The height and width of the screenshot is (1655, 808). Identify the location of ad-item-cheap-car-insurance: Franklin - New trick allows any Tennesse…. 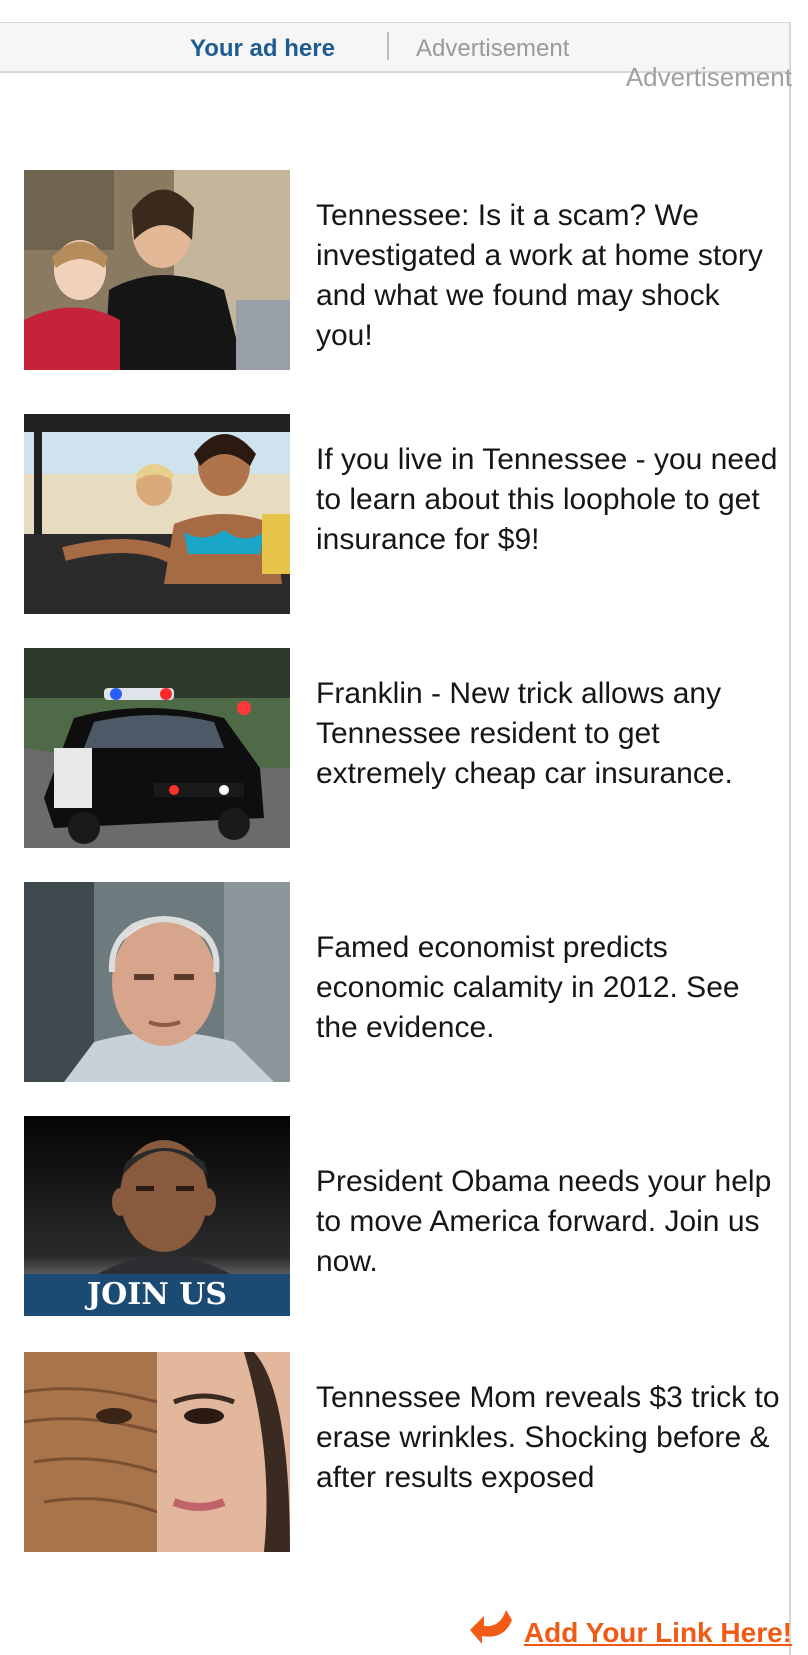
(404, 748).